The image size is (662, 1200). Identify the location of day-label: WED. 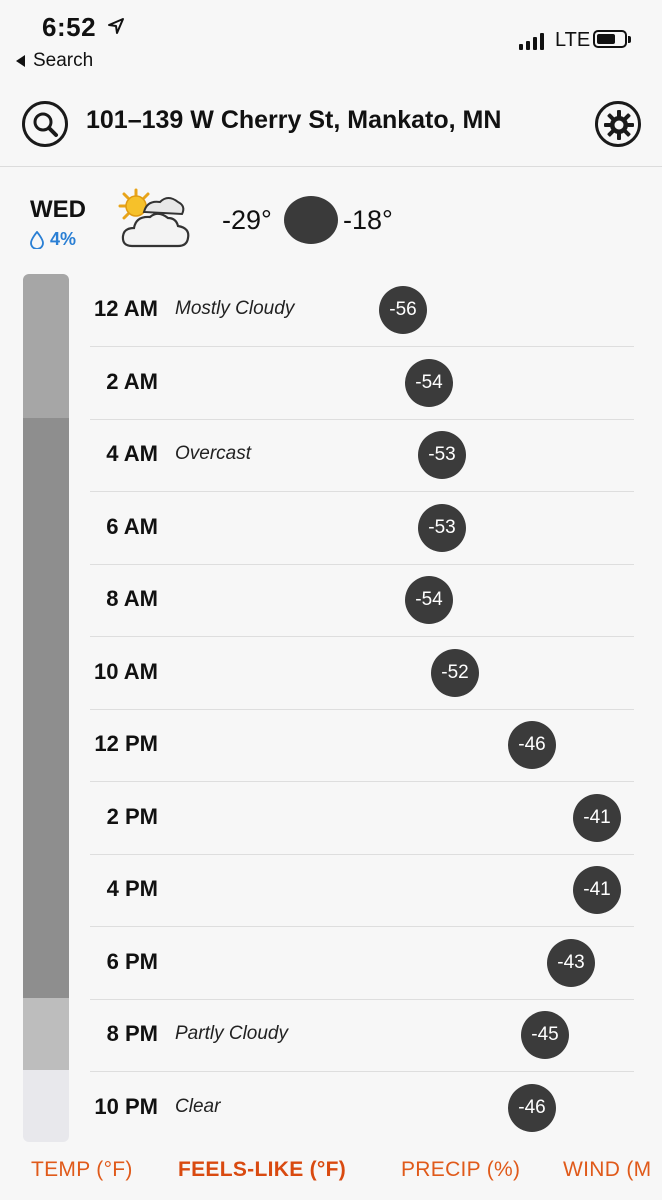
(58, 209).